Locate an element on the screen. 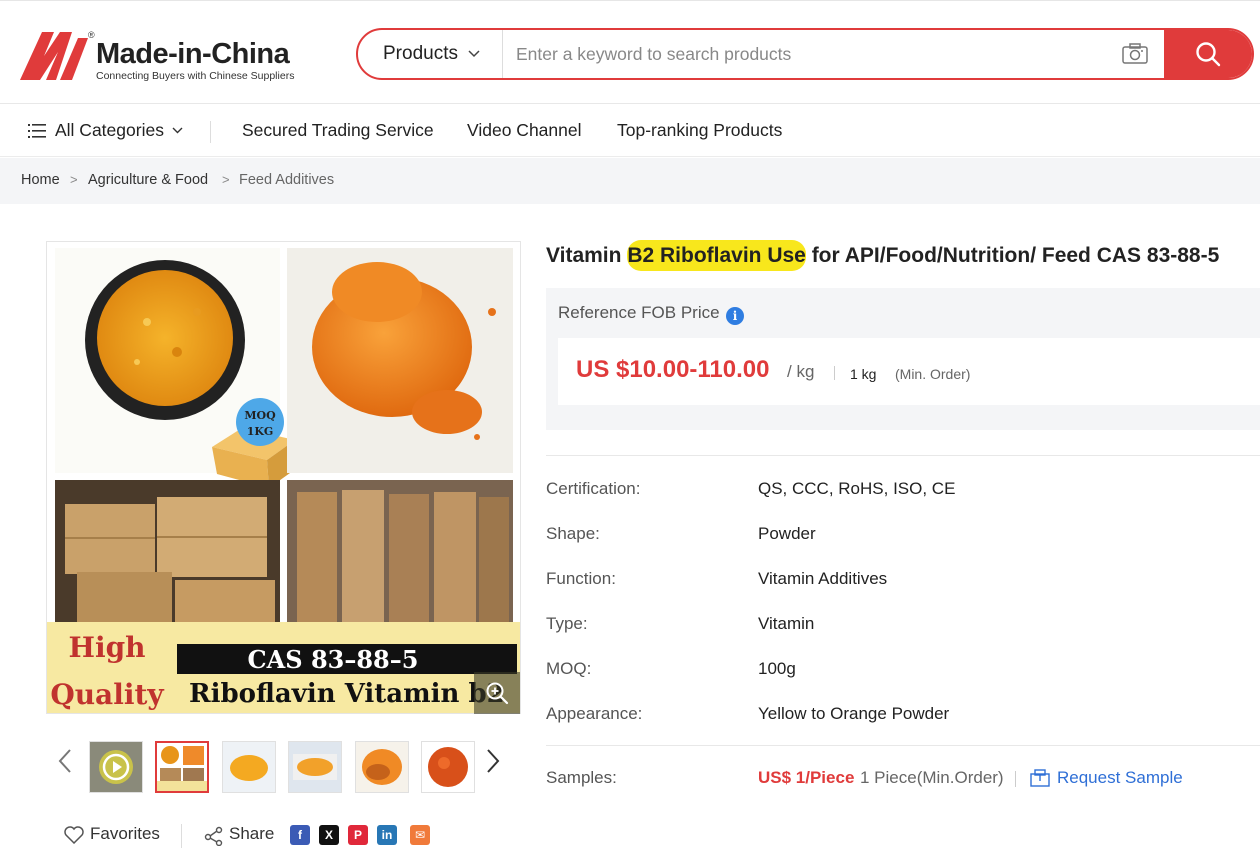 The width and height of the screenshot is (1260, 862). nav-video-channel: Video Channel is located at coordinates (524, 130).